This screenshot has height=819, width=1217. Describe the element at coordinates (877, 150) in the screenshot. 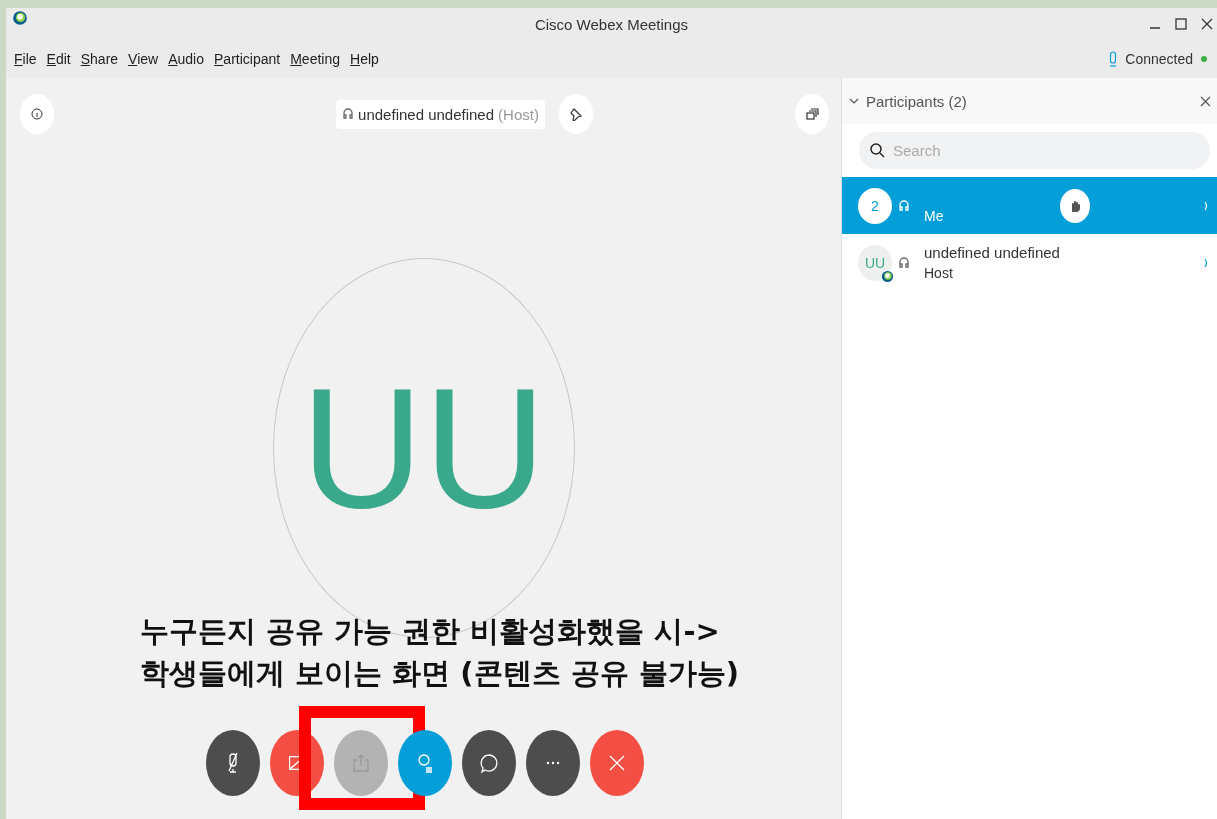

I see `search-icon` at that location.